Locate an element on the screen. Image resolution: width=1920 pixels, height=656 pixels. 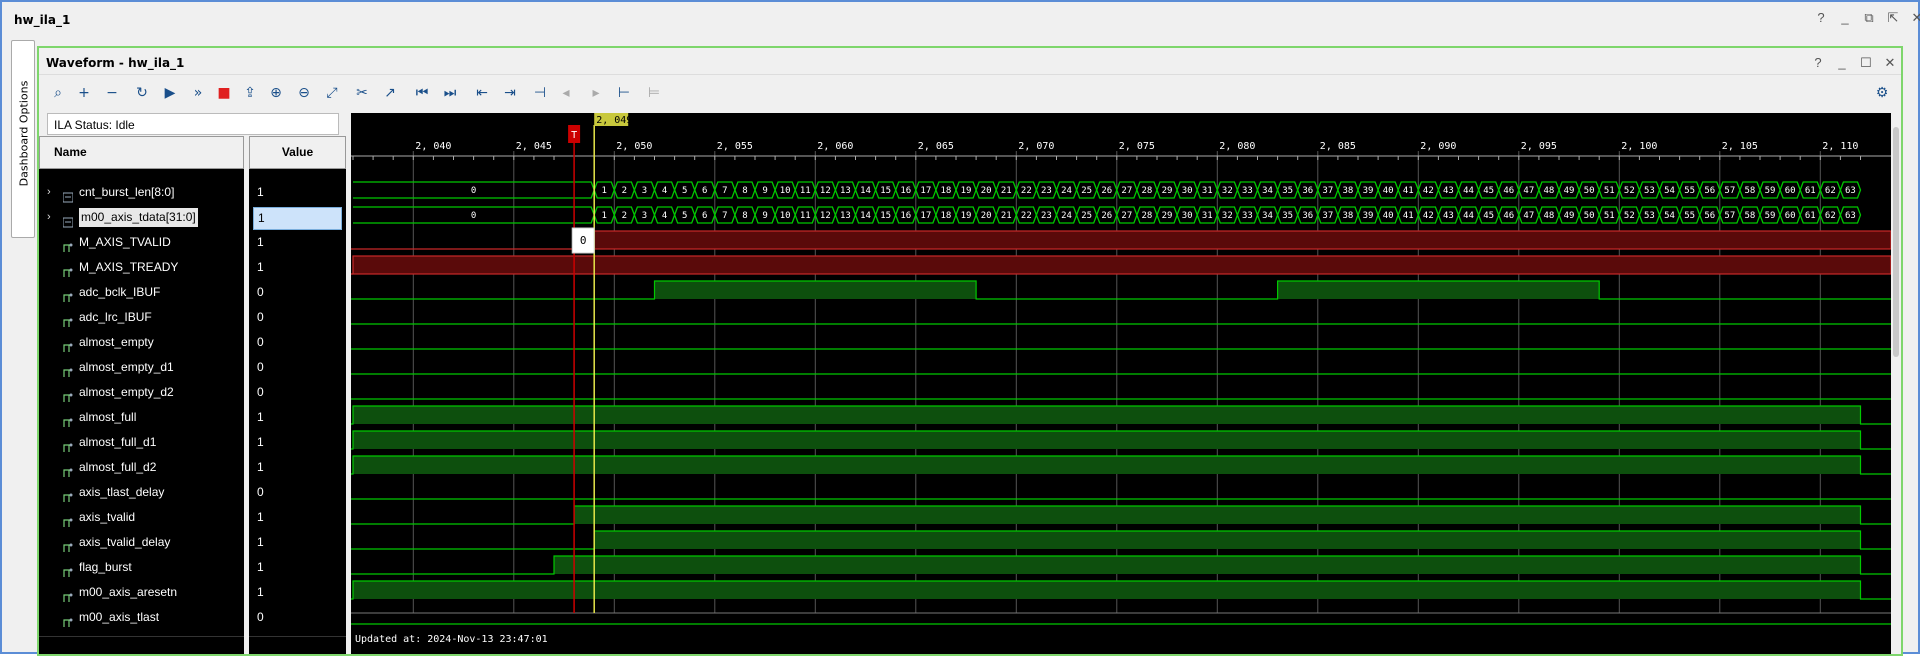
swap-cursors-icon: ⊢ is located at coordinates (624, 93).